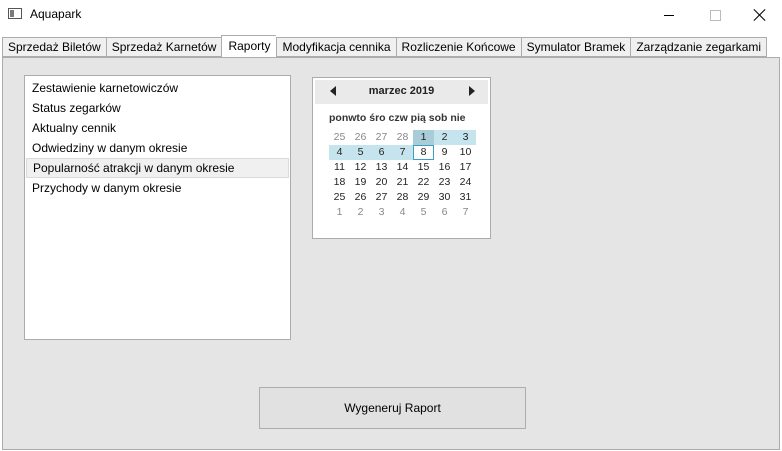 The height and width of the screenshot is (451, 782). What do you see at coordinates (163, 47) in the screenshot?
I see `tab-sprzedaz-karnetow: Sprzedaż Karnetów` at bounding box center [163, 47].